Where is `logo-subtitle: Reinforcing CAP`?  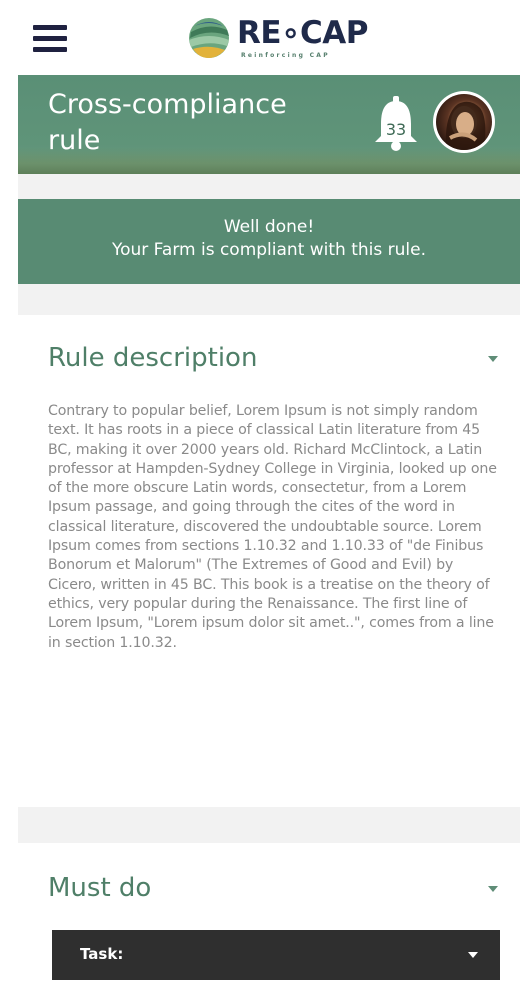 logo-subtitle: Reinforcing CAP is located at coordinates (285, 55).